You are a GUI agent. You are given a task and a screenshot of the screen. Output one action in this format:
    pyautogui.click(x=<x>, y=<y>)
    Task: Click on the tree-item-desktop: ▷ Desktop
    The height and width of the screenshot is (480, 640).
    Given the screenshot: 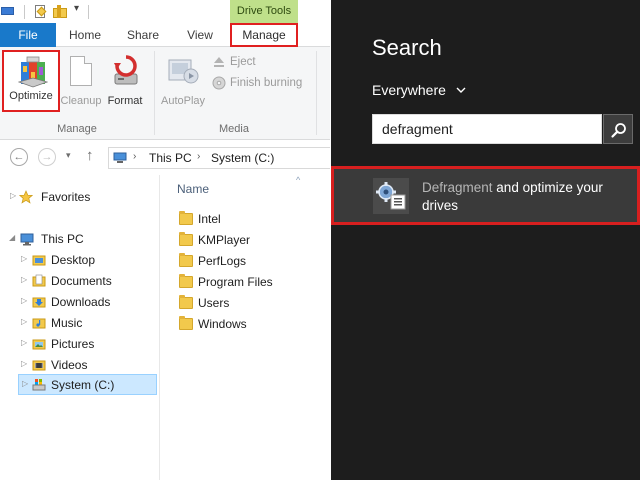 What is the action you would take?
    pyautogui.click(x=79, y=260)
    